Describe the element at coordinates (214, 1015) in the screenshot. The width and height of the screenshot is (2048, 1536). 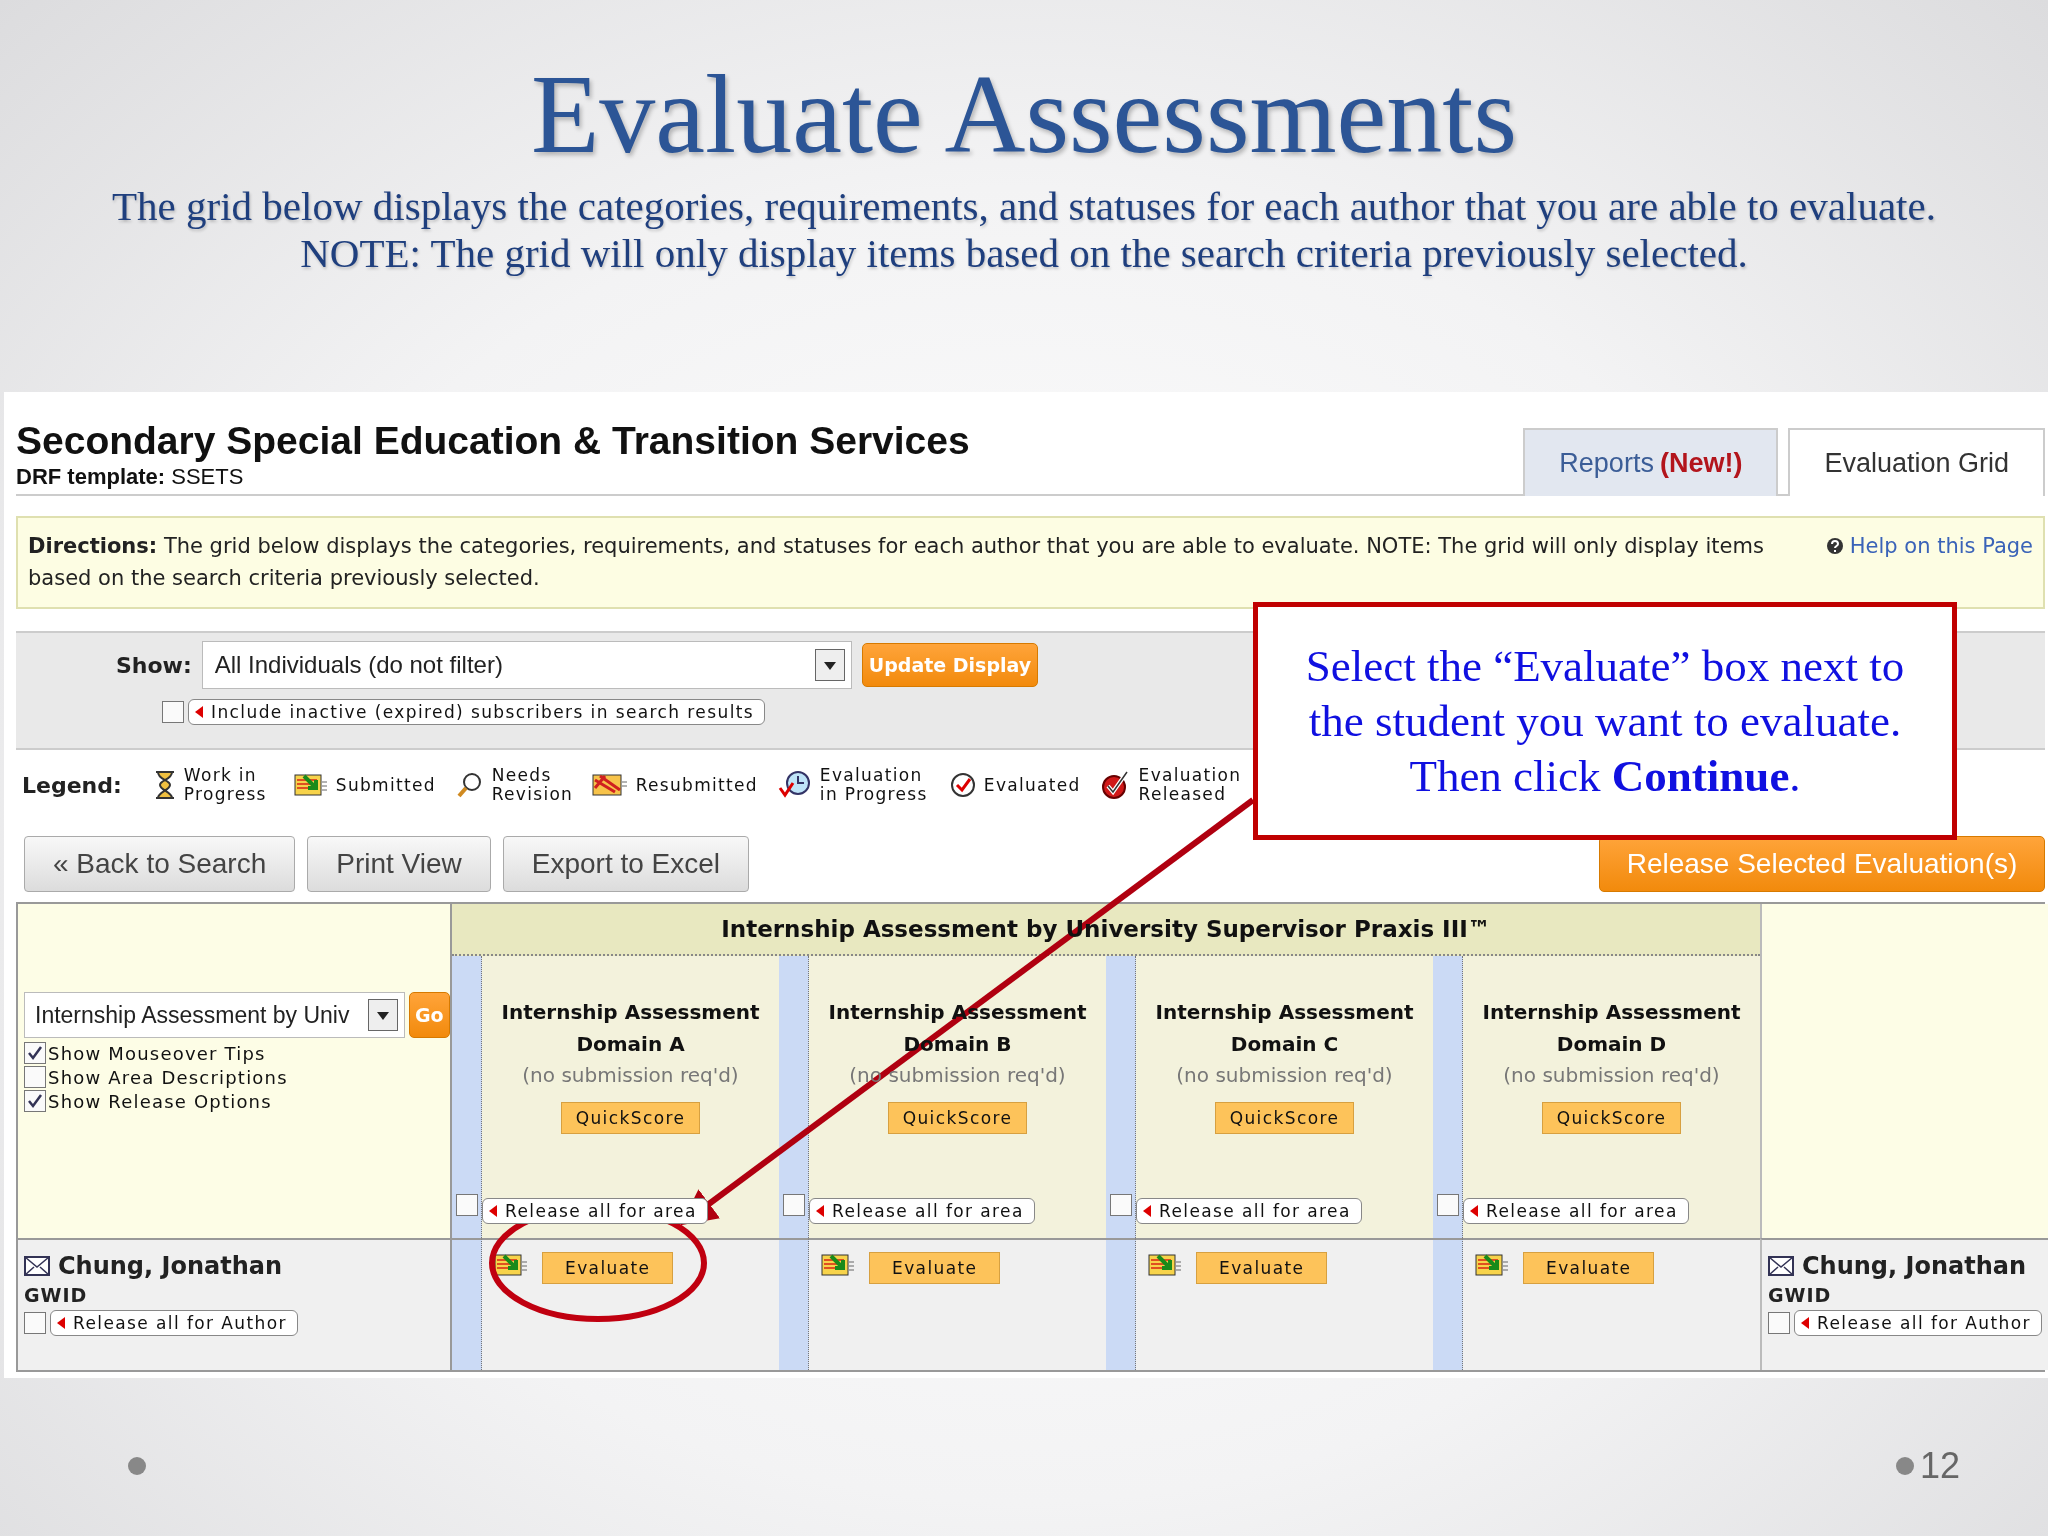
I see `area-select: Internship Assessment by Univ` at that location.